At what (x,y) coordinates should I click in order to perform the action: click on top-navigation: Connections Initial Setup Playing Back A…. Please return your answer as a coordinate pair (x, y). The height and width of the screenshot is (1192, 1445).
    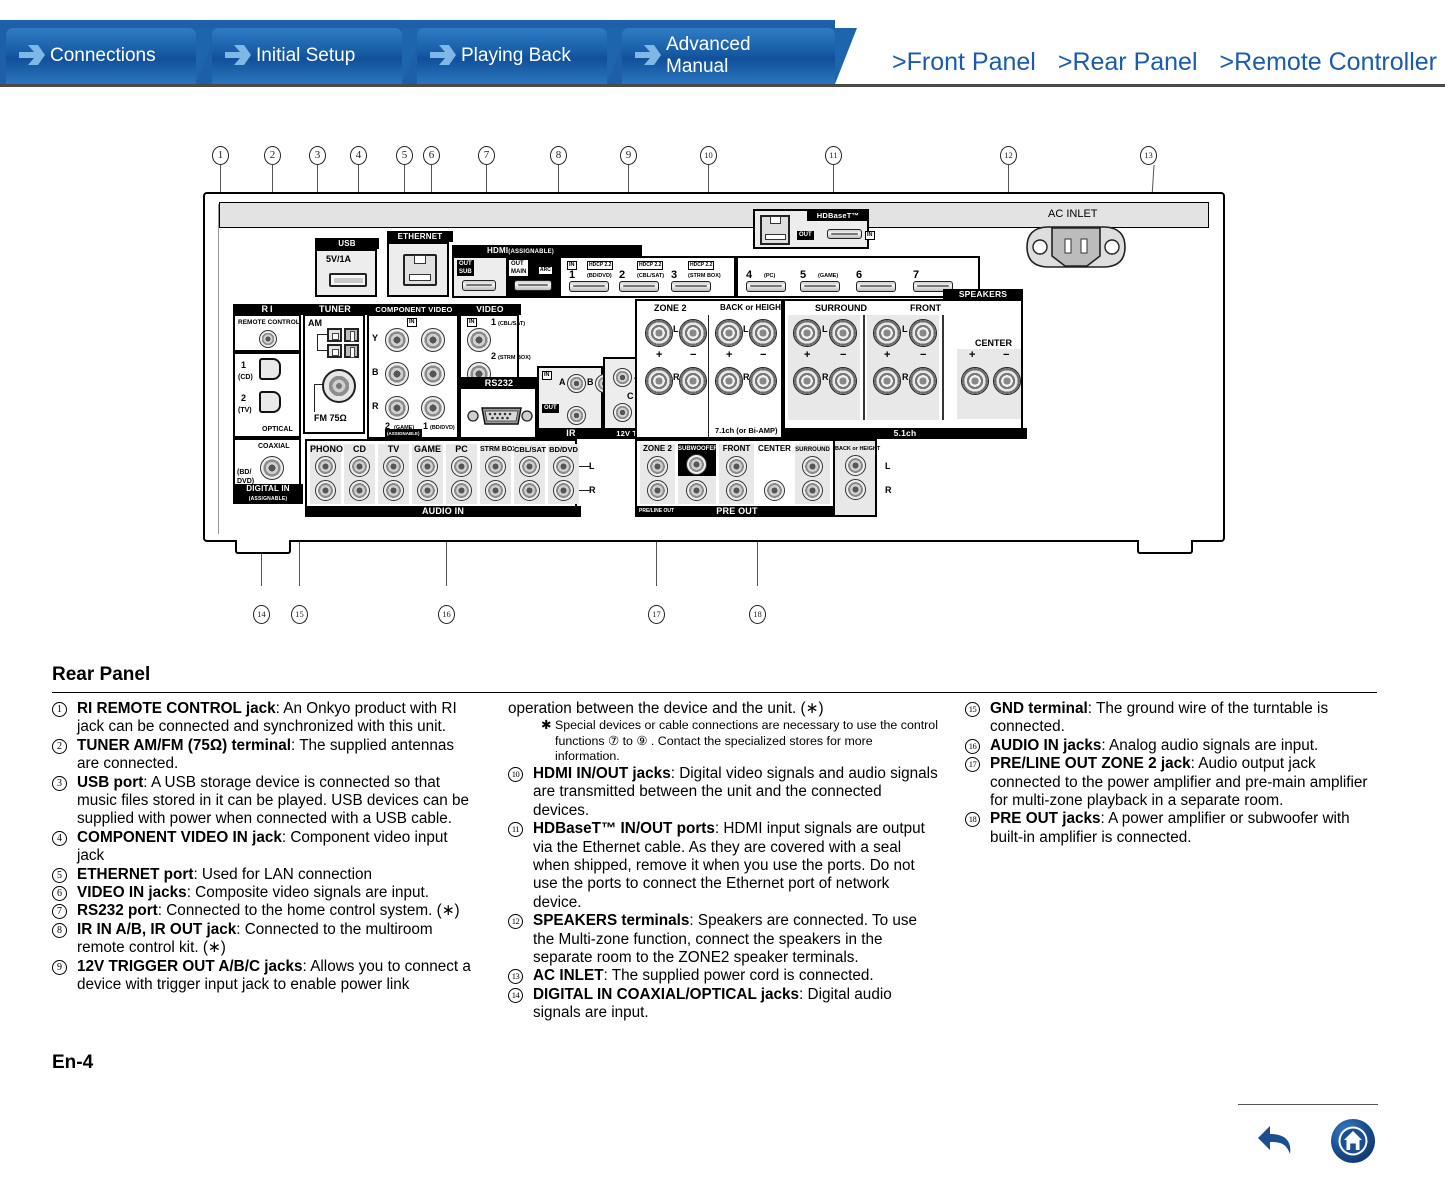
    Looking at the image, I should click on (722, 44).